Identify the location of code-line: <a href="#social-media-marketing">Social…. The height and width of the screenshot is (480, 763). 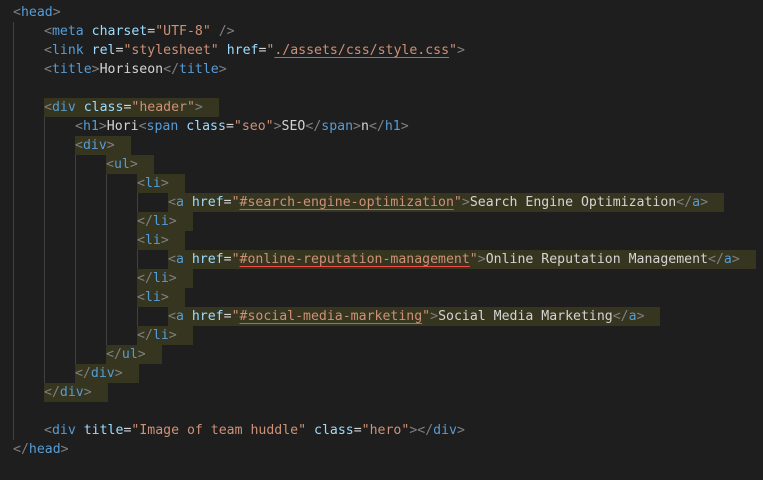
(414, 316).